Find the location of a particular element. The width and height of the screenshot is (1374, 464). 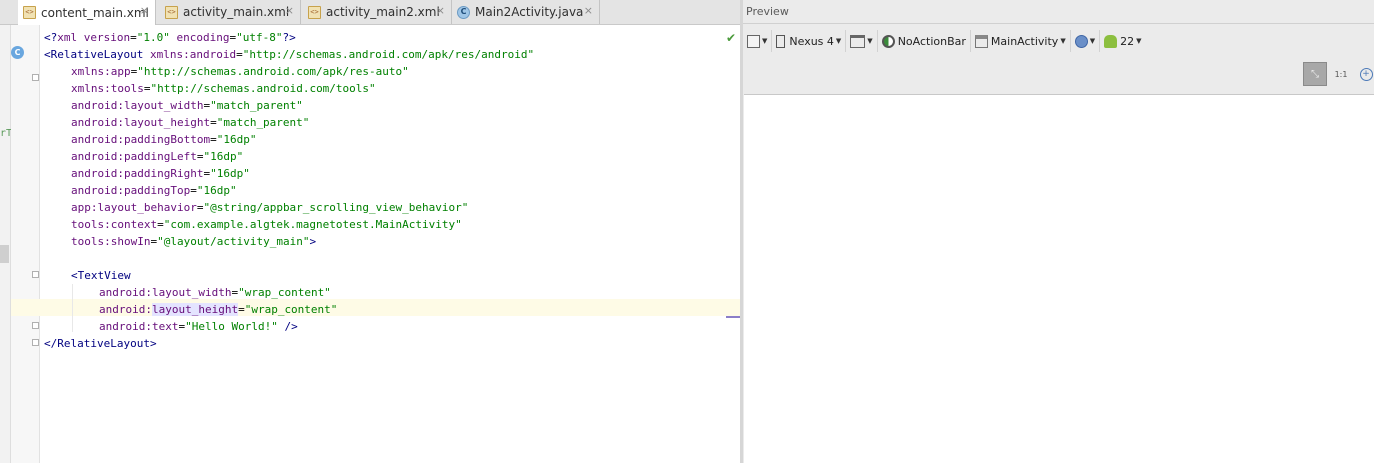

activity-selector: MainActivity ▼ is located at coordinates (1021, 41).